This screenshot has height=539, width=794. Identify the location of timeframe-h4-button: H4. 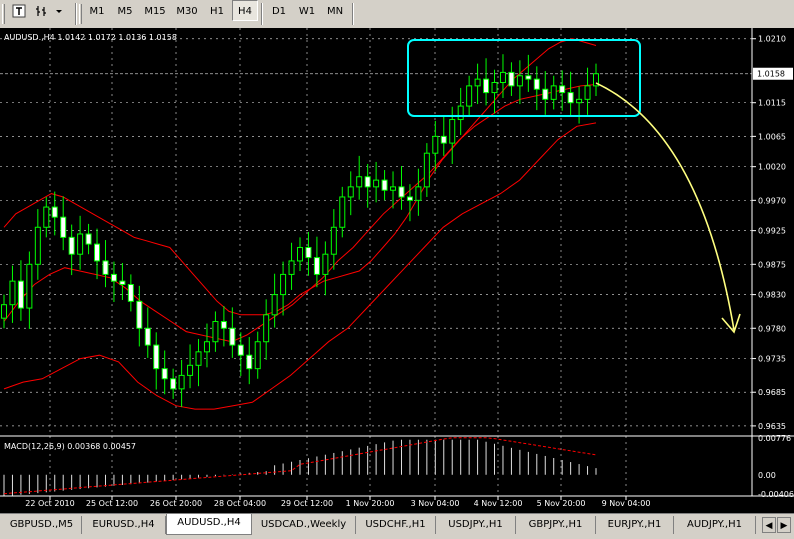
(245, 10).